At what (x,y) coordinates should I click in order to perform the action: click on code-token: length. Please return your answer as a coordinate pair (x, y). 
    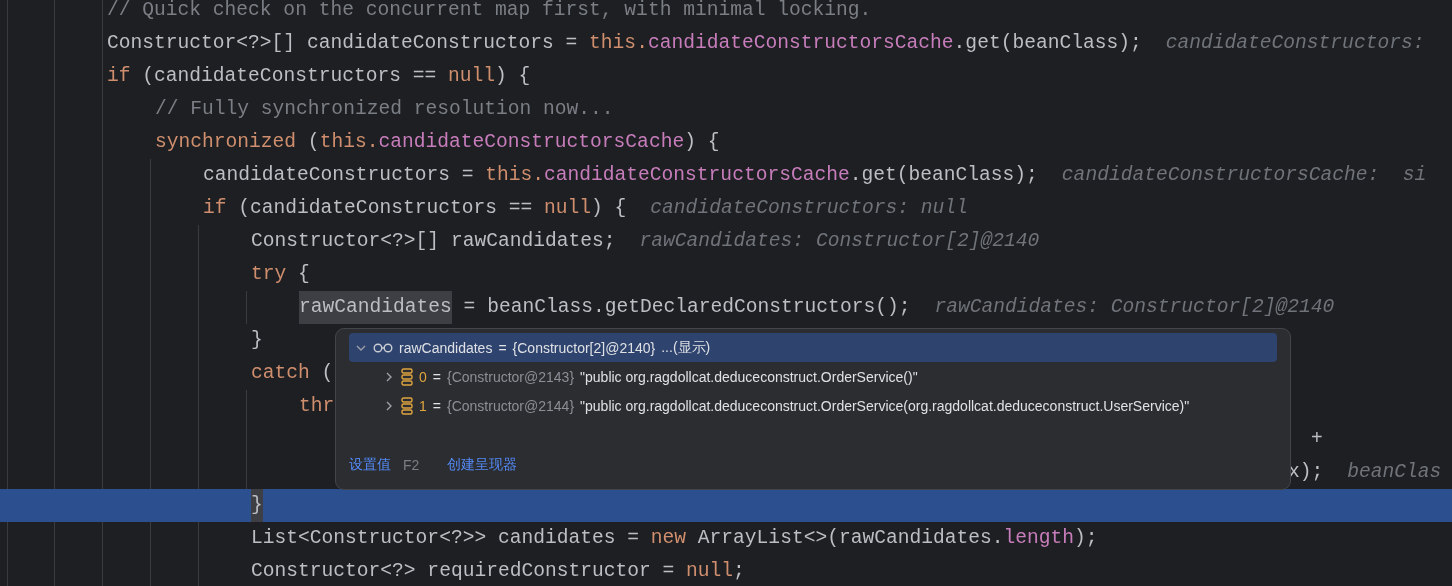
    Looking at the image, I should click on (1039, 538).